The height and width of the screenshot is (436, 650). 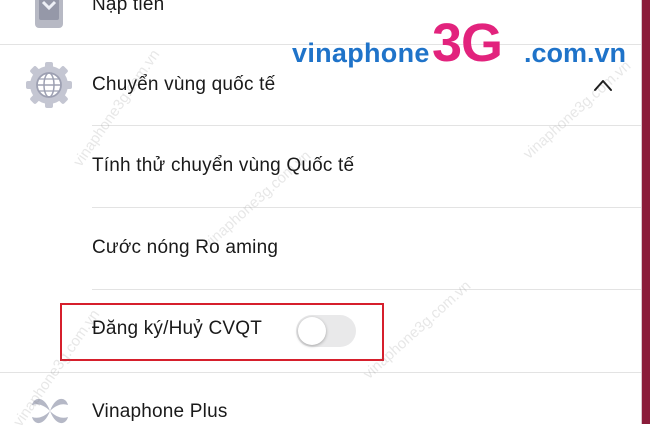 What do you see at coordinates (50, 413) in the screenshot?
I see `vinaphone-logo-icon` at bounding box center [50, 413].